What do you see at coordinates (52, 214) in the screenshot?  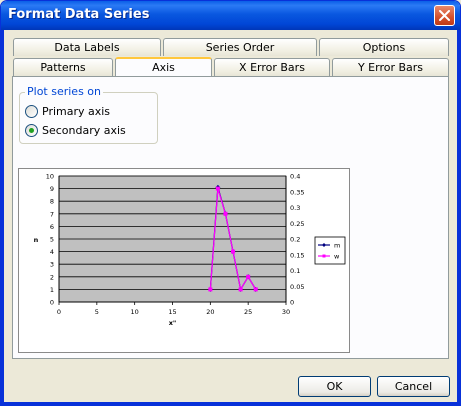 I see `y-tick-label-primary: 7` at bounding box center [52, 214].